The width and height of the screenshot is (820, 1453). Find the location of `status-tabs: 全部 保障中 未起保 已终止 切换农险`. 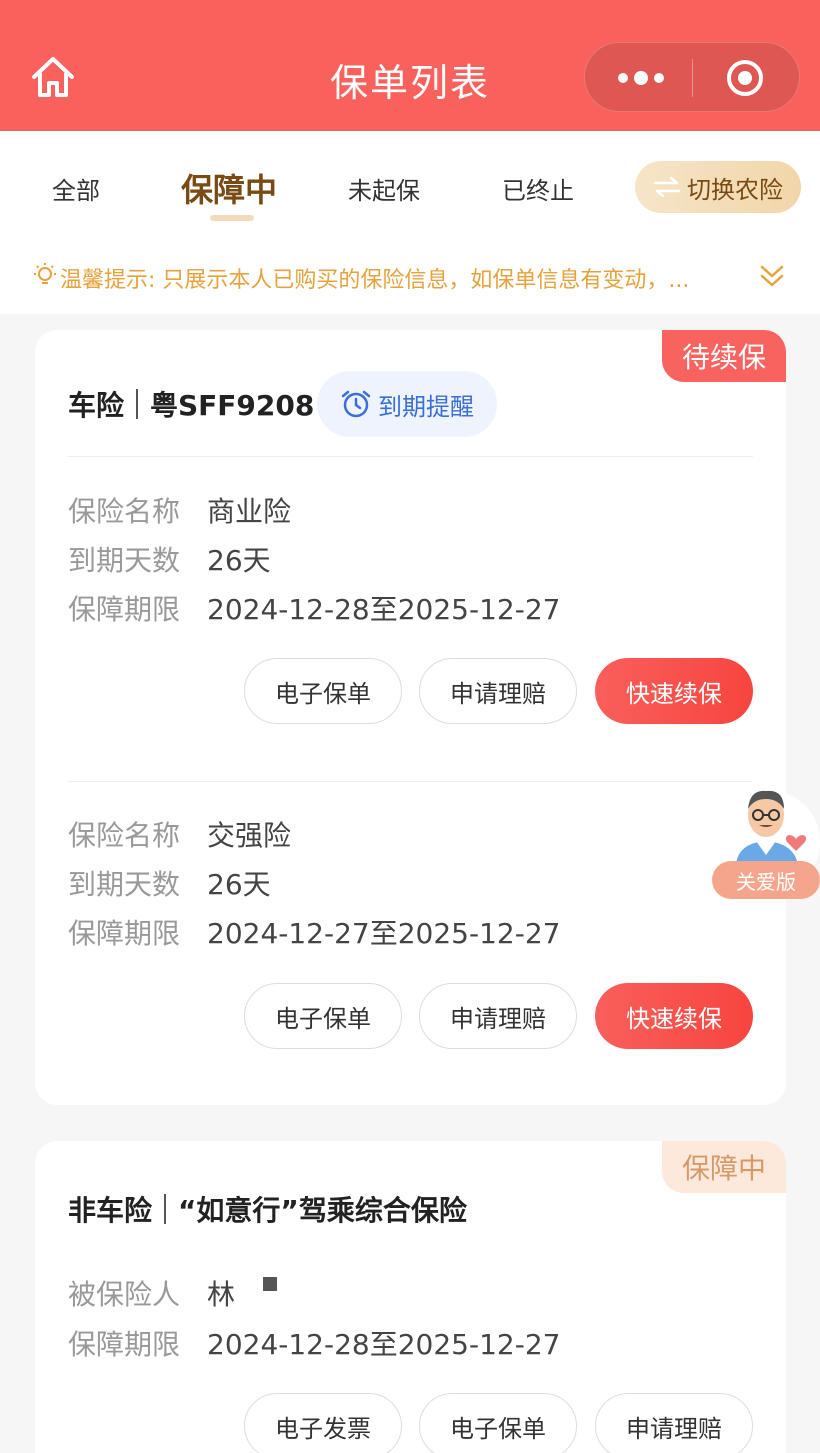

status-tabs: 全部 保障中 未起保 已终止 切换农险 is located at coordinates (410, 184).